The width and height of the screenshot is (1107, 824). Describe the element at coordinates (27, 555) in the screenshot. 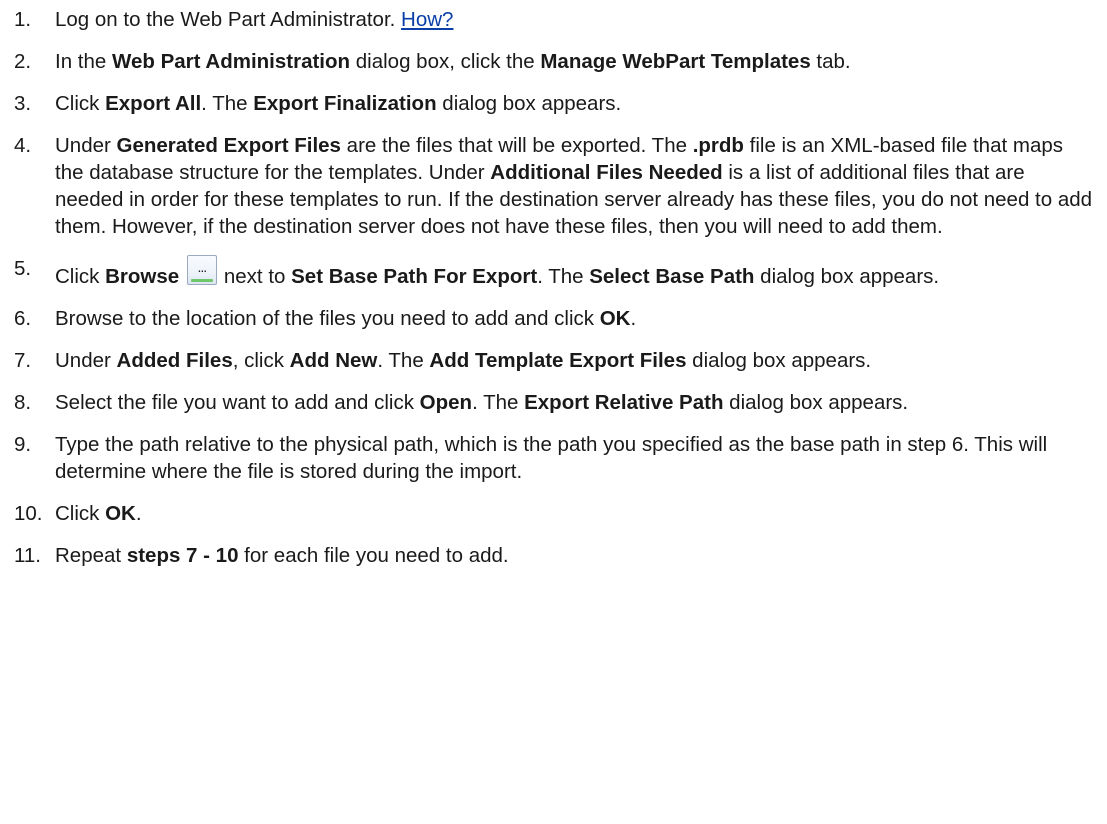

I see `step-number: 11.` at that location.